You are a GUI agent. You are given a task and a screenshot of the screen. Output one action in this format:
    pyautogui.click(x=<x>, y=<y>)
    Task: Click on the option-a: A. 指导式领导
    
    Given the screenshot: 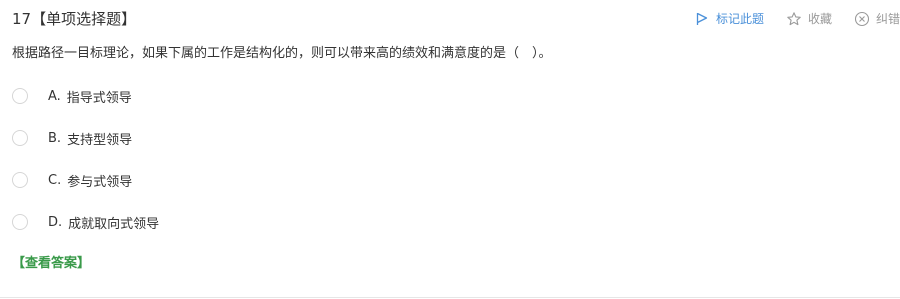 What is the action you would take?
    pyautogui.click(x=85, y=96)
    